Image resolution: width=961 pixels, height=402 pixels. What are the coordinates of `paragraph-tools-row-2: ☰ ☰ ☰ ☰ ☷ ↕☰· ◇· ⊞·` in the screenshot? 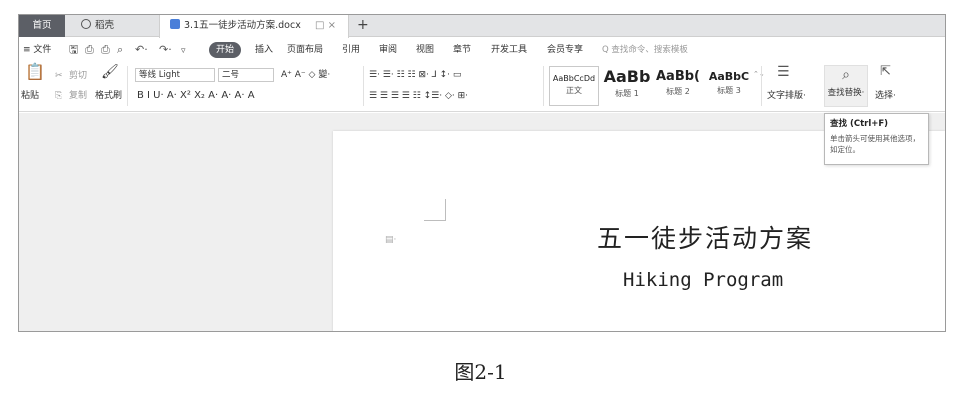 It's located at (418, 96).